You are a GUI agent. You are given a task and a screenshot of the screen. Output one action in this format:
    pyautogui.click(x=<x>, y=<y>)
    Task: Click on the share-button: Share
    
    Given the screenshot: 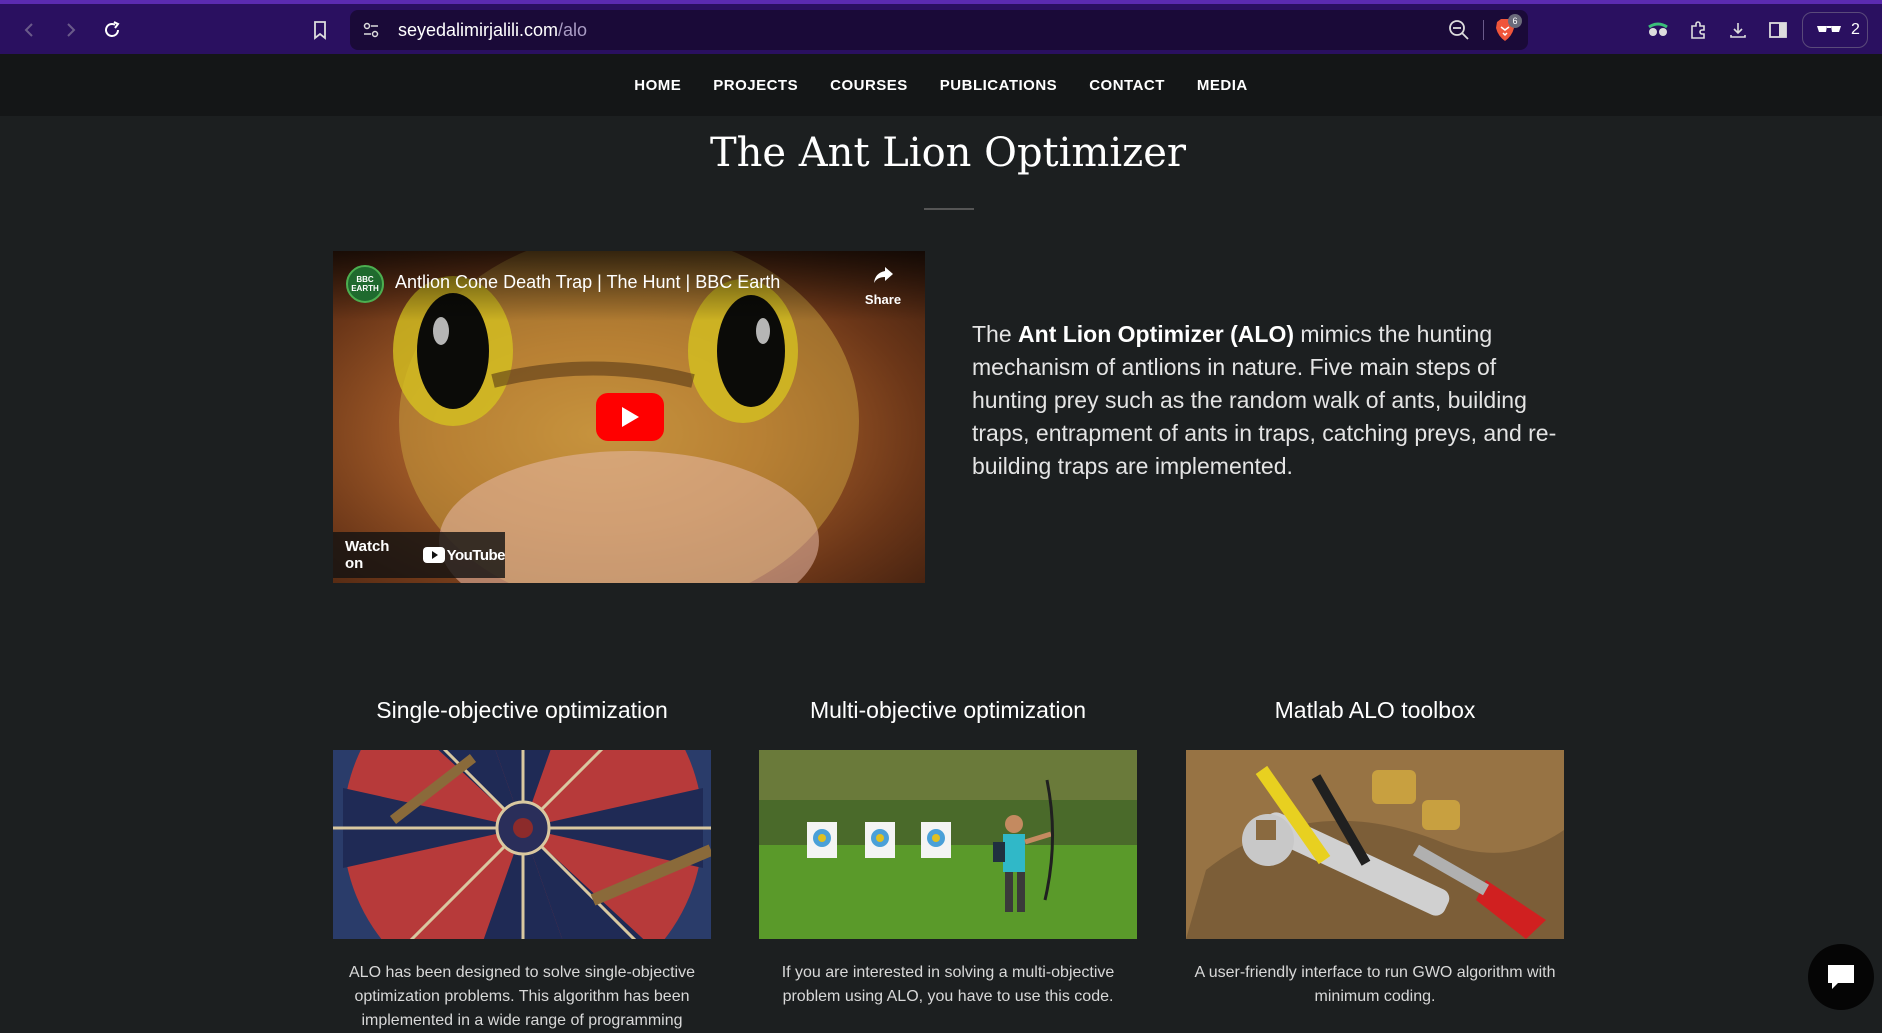 What is the action you would take?
    pyautogui.click(x=883, y=286)
    